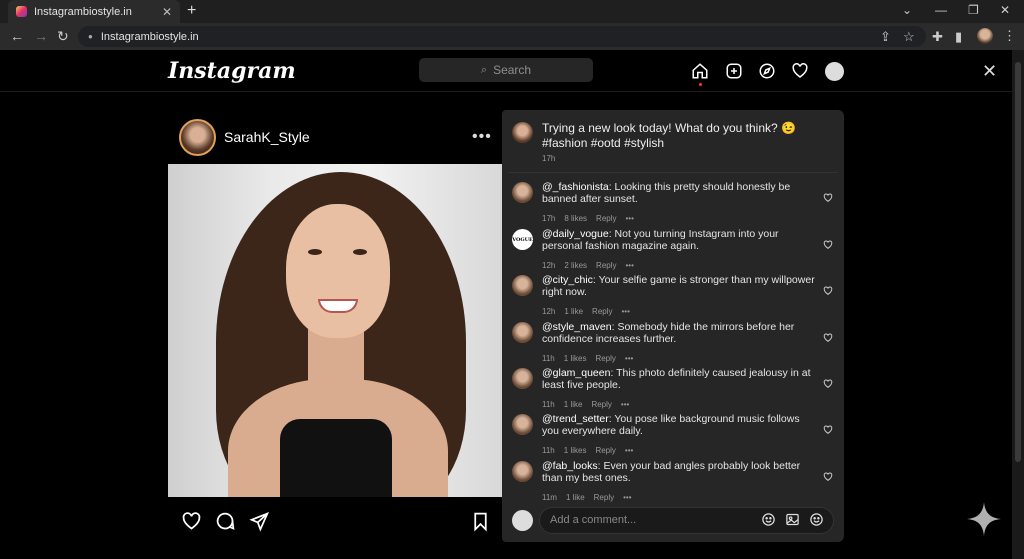 The width and height of the screenshot is (1024, 559). What do you see at coordinates (360, 252) in the screenshot?
I see `photo-eye` at bounding box center [360, 252].